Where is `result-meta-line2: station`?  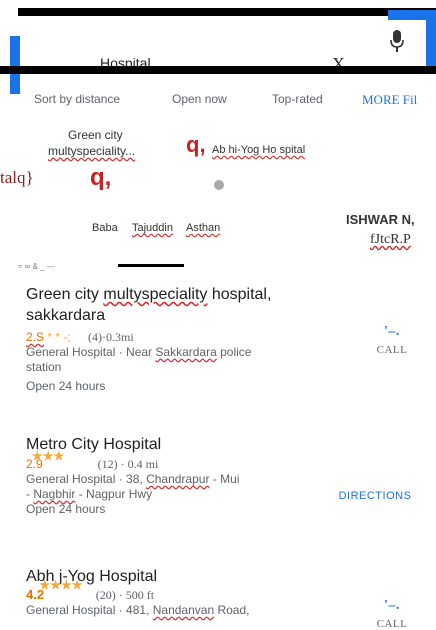 result-meta-line2: station is located at coordinates (44, 367).